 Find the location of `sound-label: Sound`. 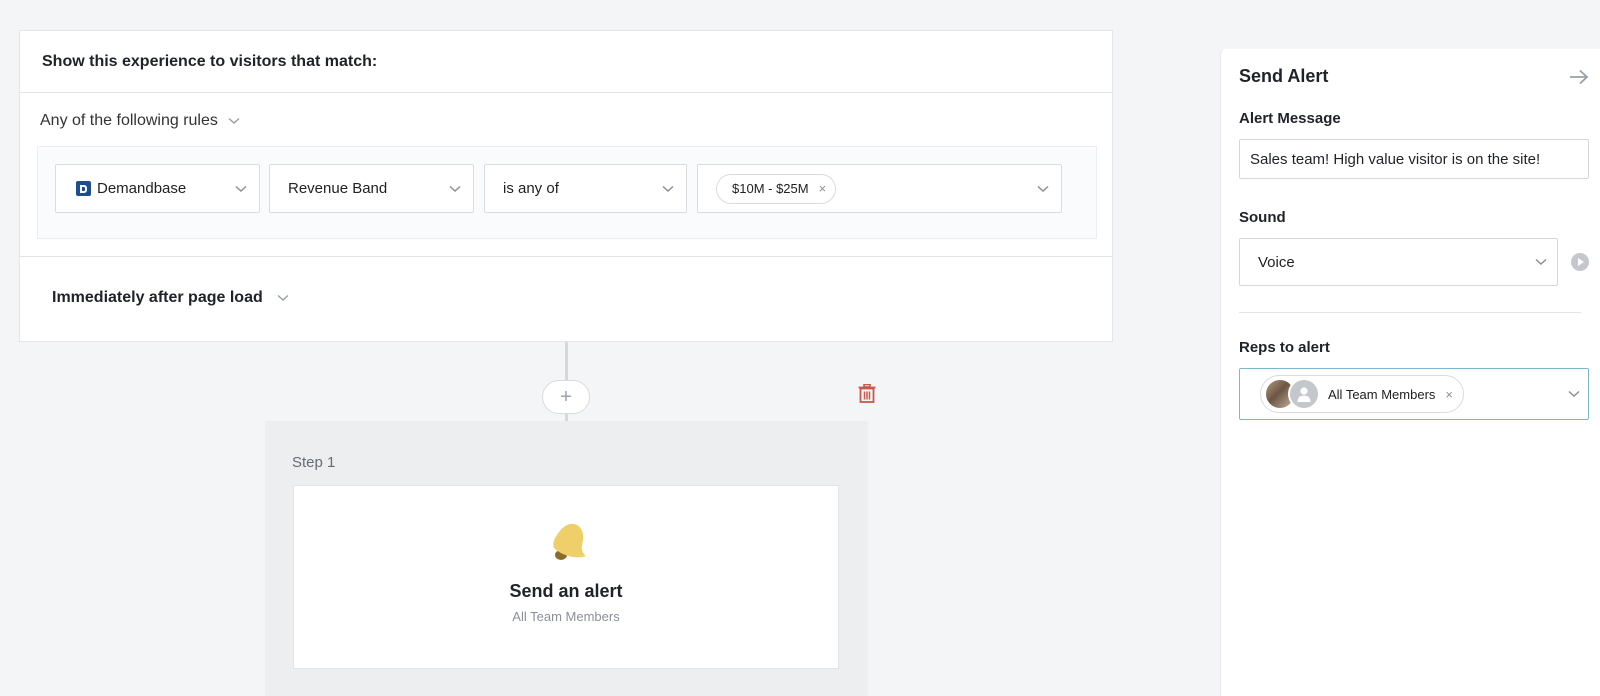

sound-label: Sound is located at coordinates (1262, 217).